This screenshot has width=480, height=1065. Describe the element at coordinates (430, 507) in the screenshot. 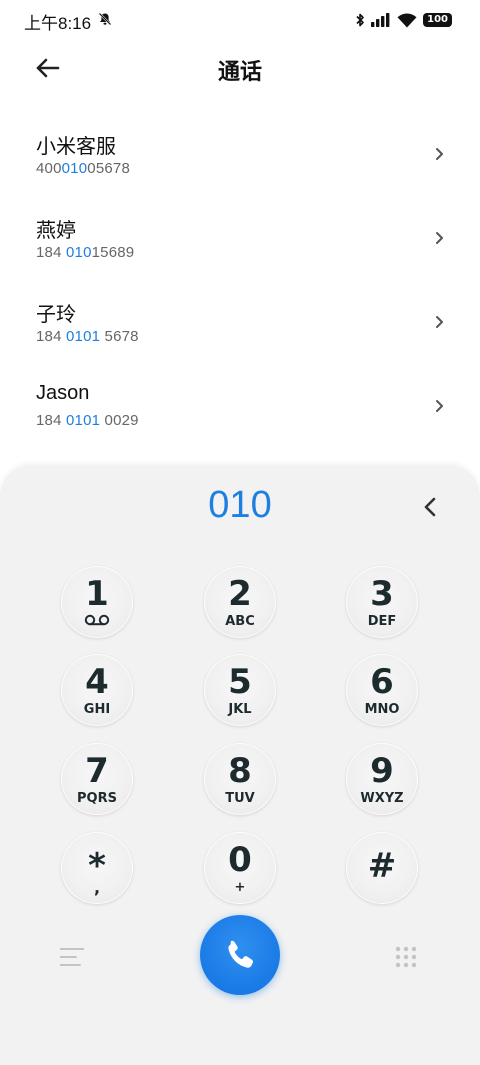

I see `backspace-icon` at that location.